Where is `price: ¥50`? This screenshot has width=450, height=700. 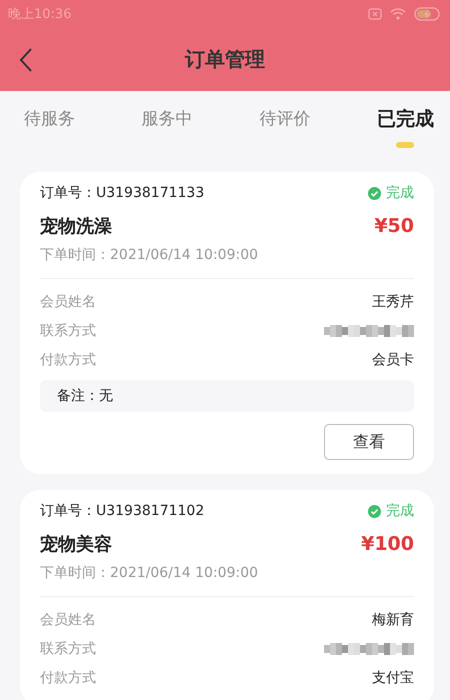 price: ¥50 is located at coordinates (394, 226).